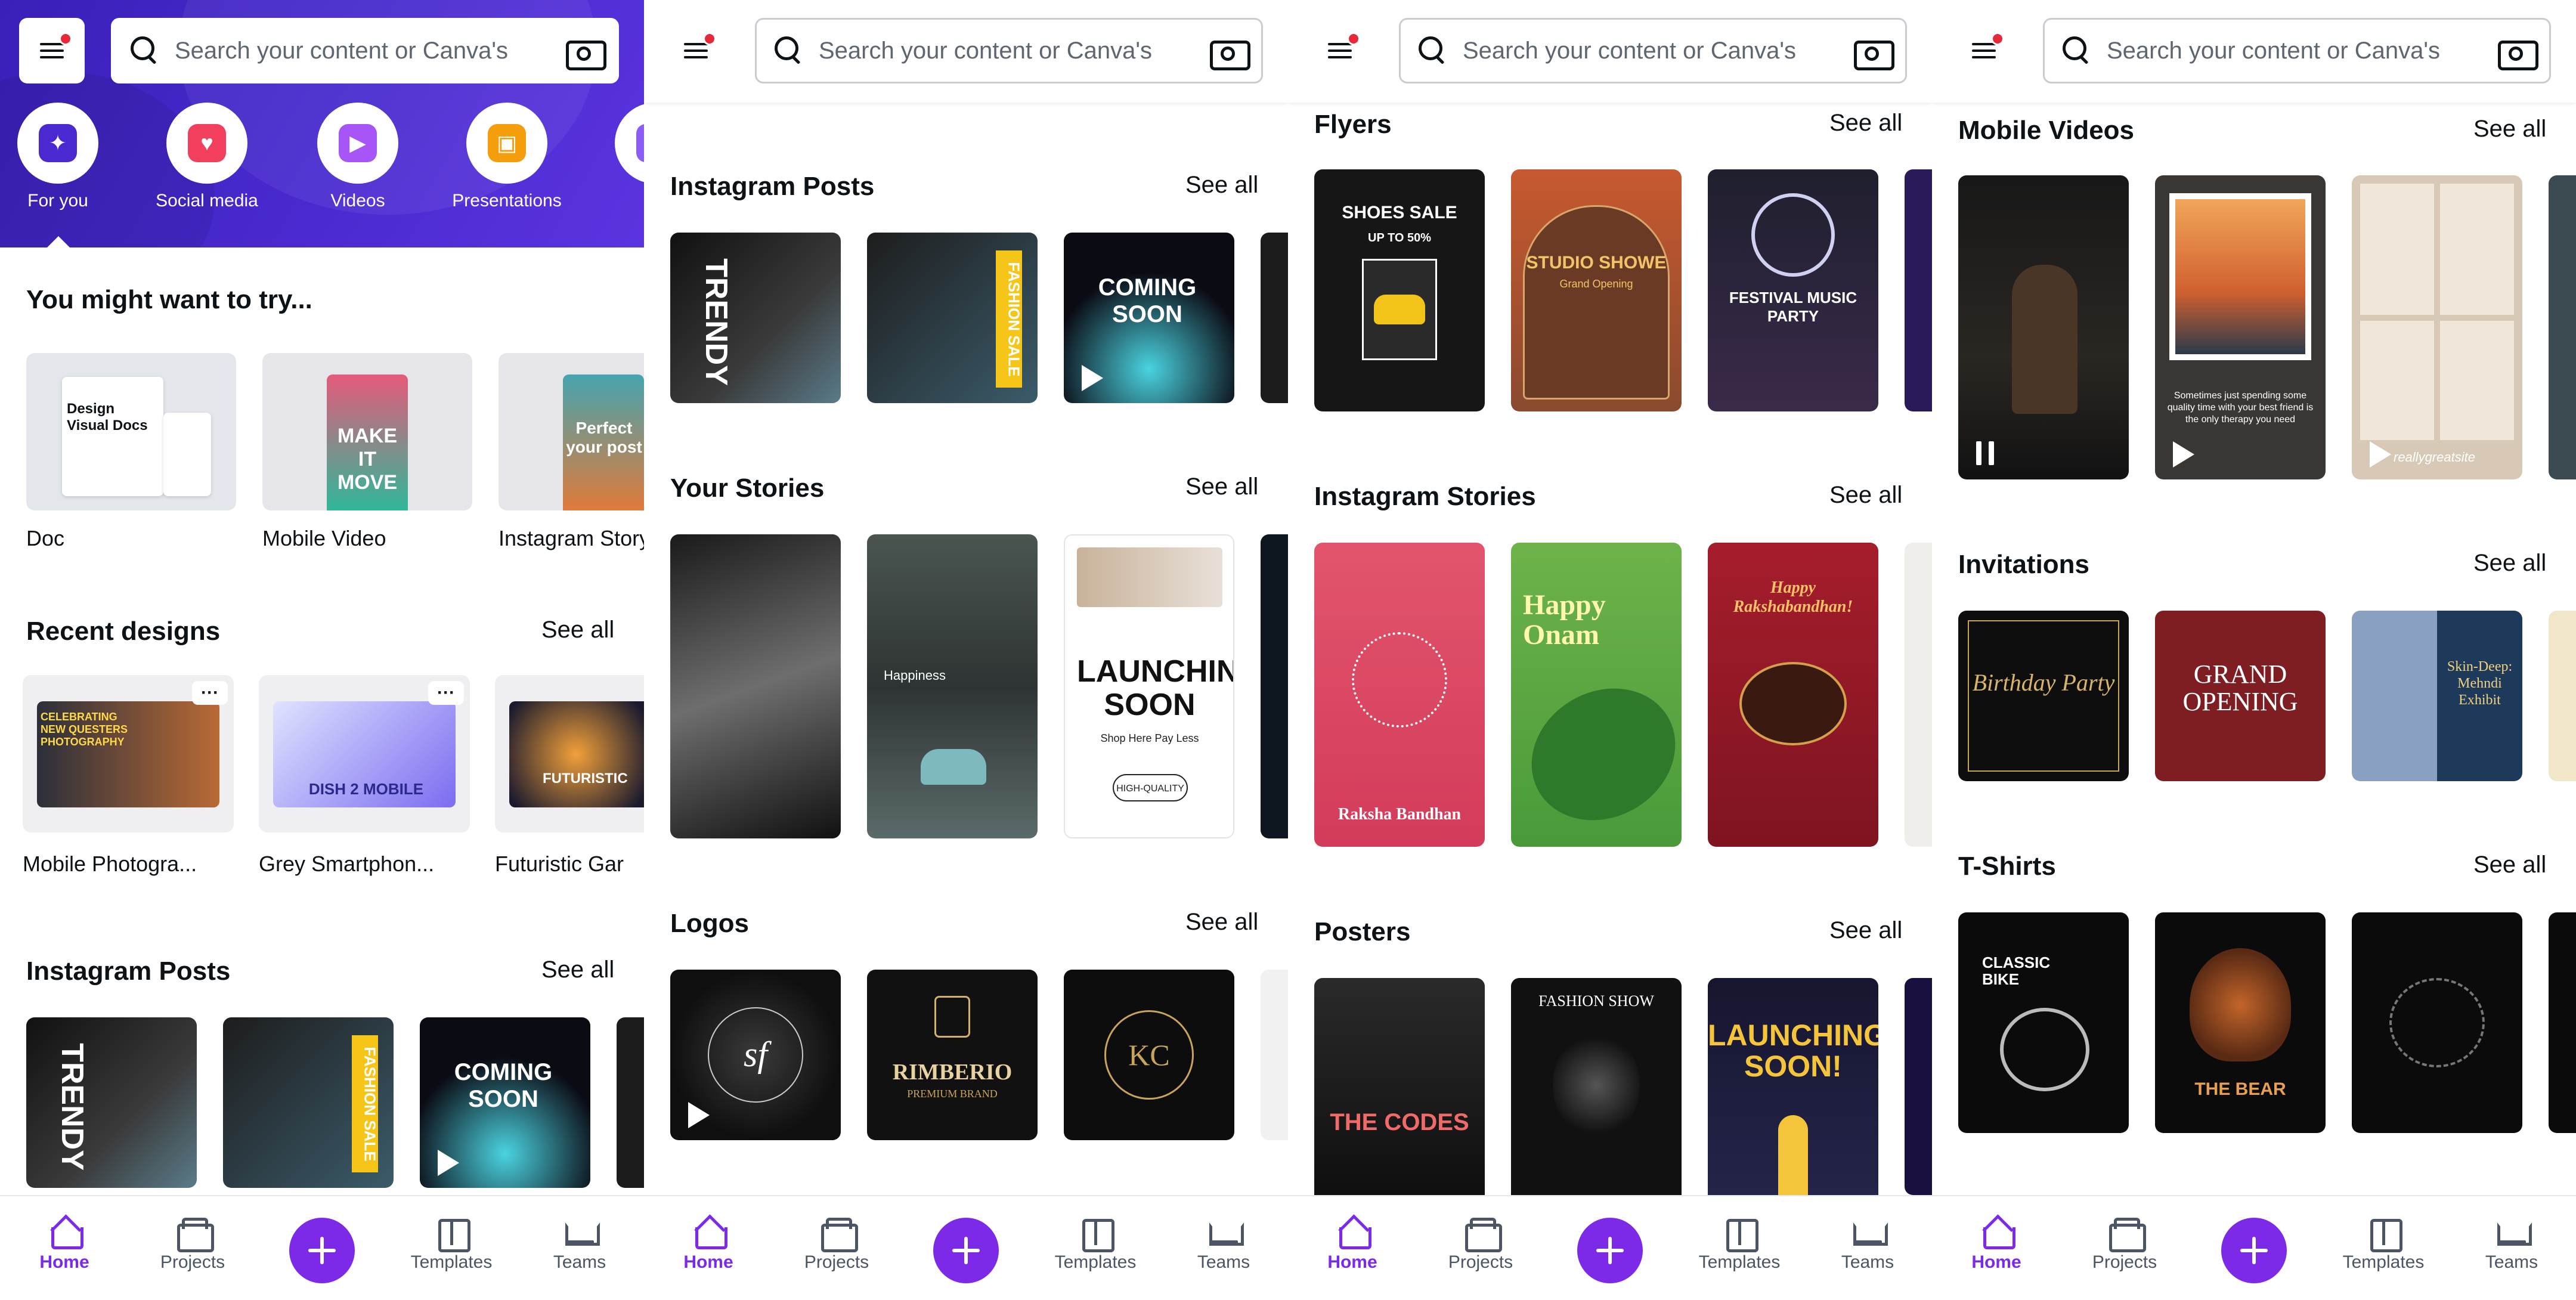 Image resolution: width=2576 pixels, height=1300 pixels. I want to click on category-presentations: ▣ Presentations, so click(507, 157).